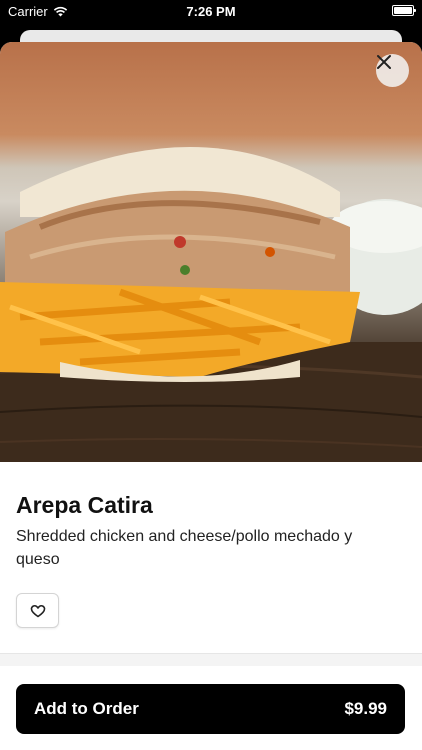 The height and width of the screenshot is (750, 422). I want to click on add-to-order-button: Add to Order $9.99, so click(210, 709).